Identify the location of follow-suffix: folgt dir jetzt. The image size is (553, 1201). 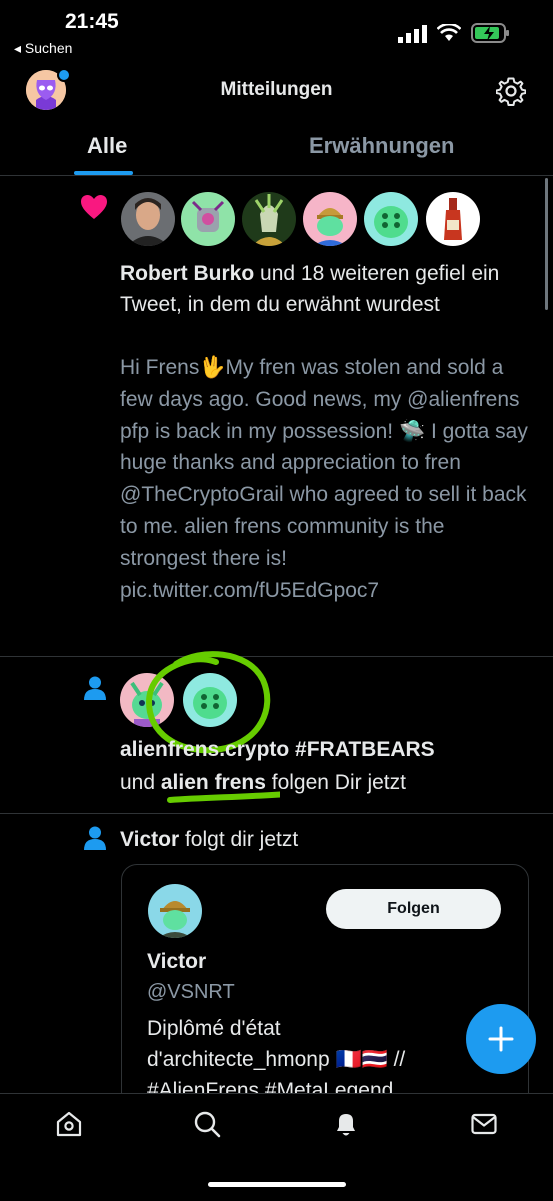
(239, 839).